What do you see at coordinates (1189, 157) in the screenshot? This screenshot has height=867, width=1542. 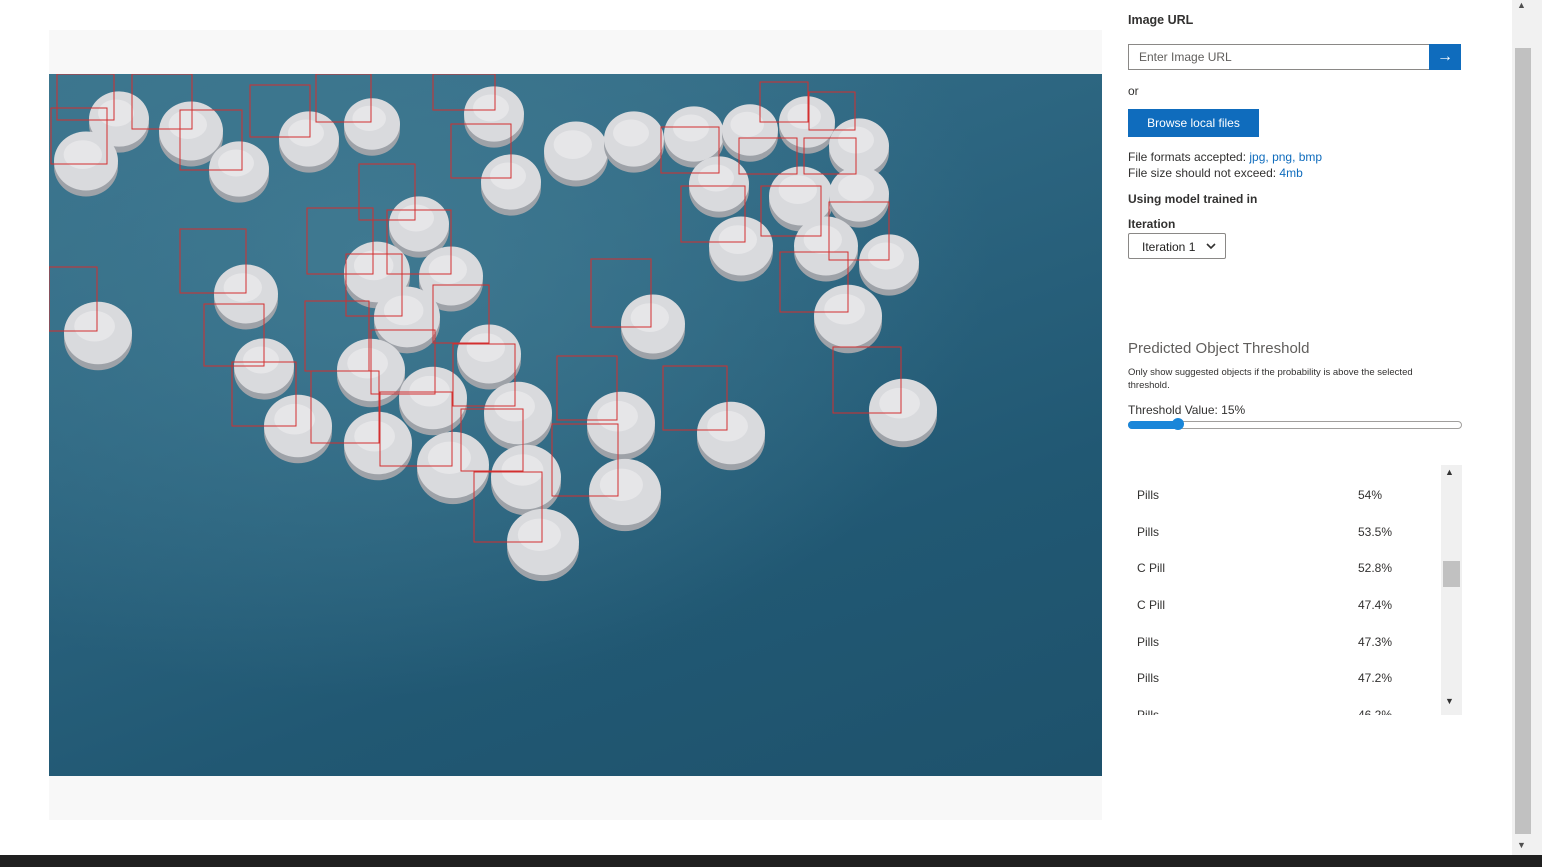 I see `file-formats-prefix: File formats accepted:` at bounding box center [1189, 157].